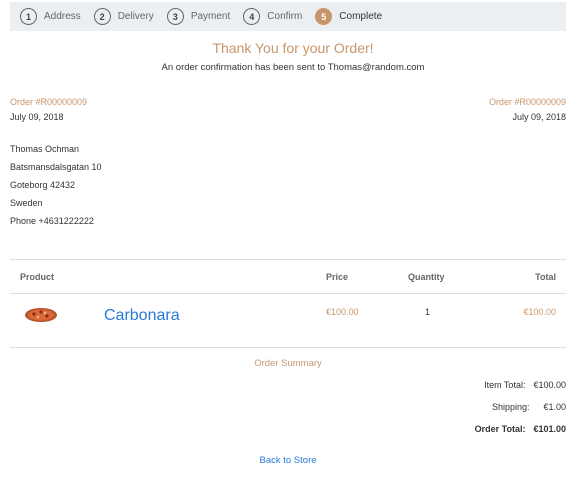 The height and width of the screenshot is (486, 586). Describe the element at coordinates (549, 385) in the screenshot. I see `item-total-value: €100.00` at that location.